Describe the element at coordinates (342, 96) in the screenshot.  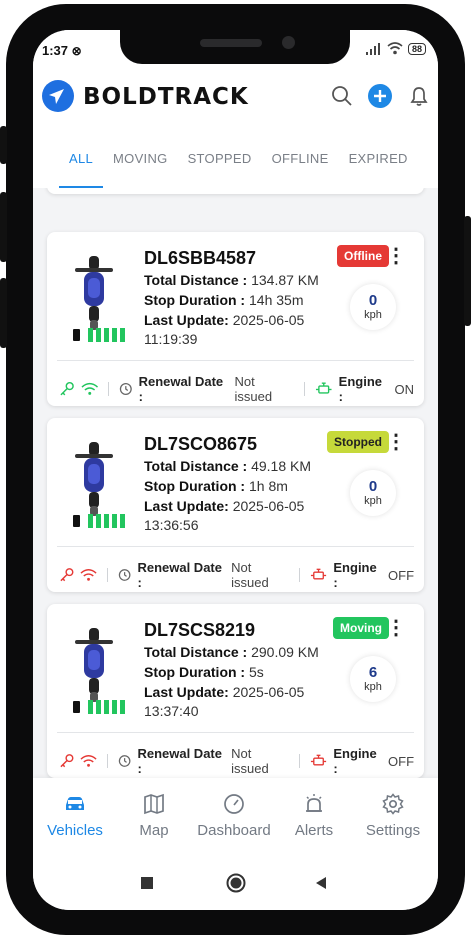
I see `search-icon` at that location.